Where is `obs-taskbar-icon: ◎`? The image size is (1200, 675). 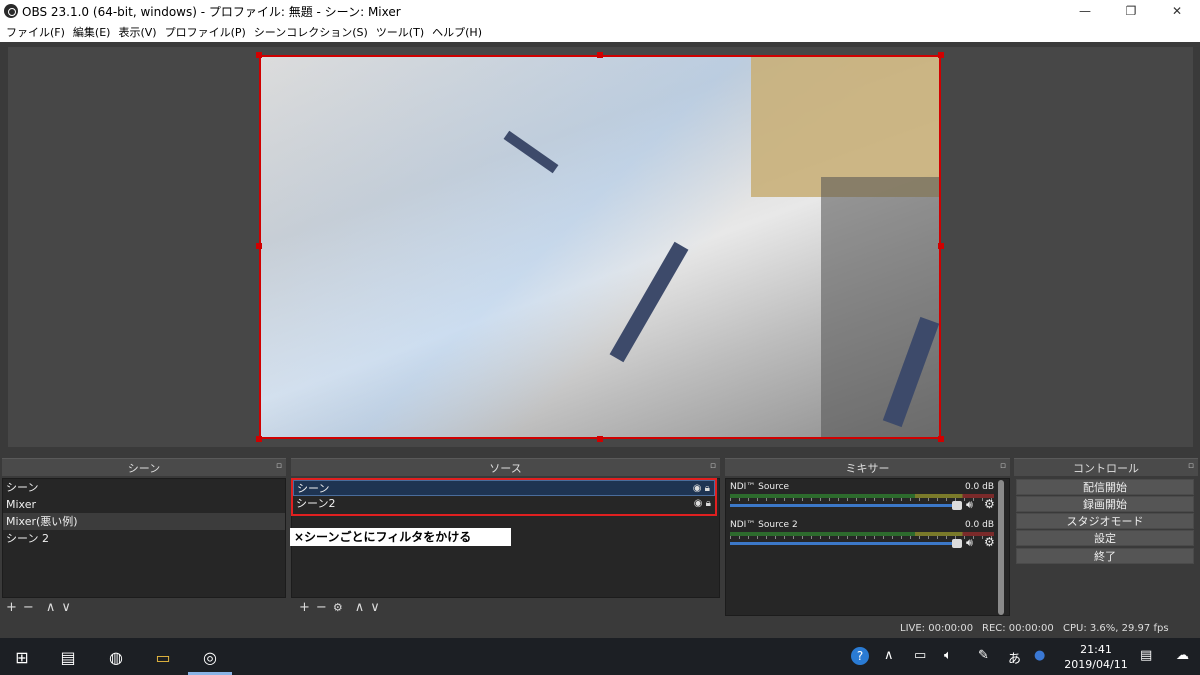 obs-taskbar-icon: ◎ is located at coordinates (210, 657).